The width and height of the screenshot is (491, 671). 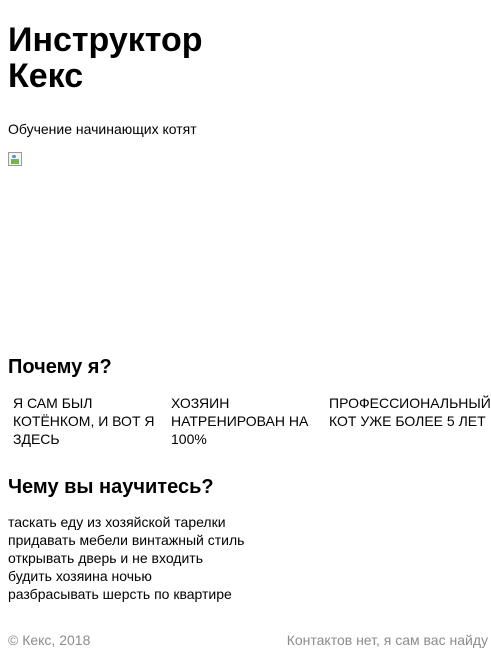 What do you see at coordinates (240, 421) in the screenshot?
I see `reason-item: Хозяин натренирован на 100%` at bounding box center [240, 421].